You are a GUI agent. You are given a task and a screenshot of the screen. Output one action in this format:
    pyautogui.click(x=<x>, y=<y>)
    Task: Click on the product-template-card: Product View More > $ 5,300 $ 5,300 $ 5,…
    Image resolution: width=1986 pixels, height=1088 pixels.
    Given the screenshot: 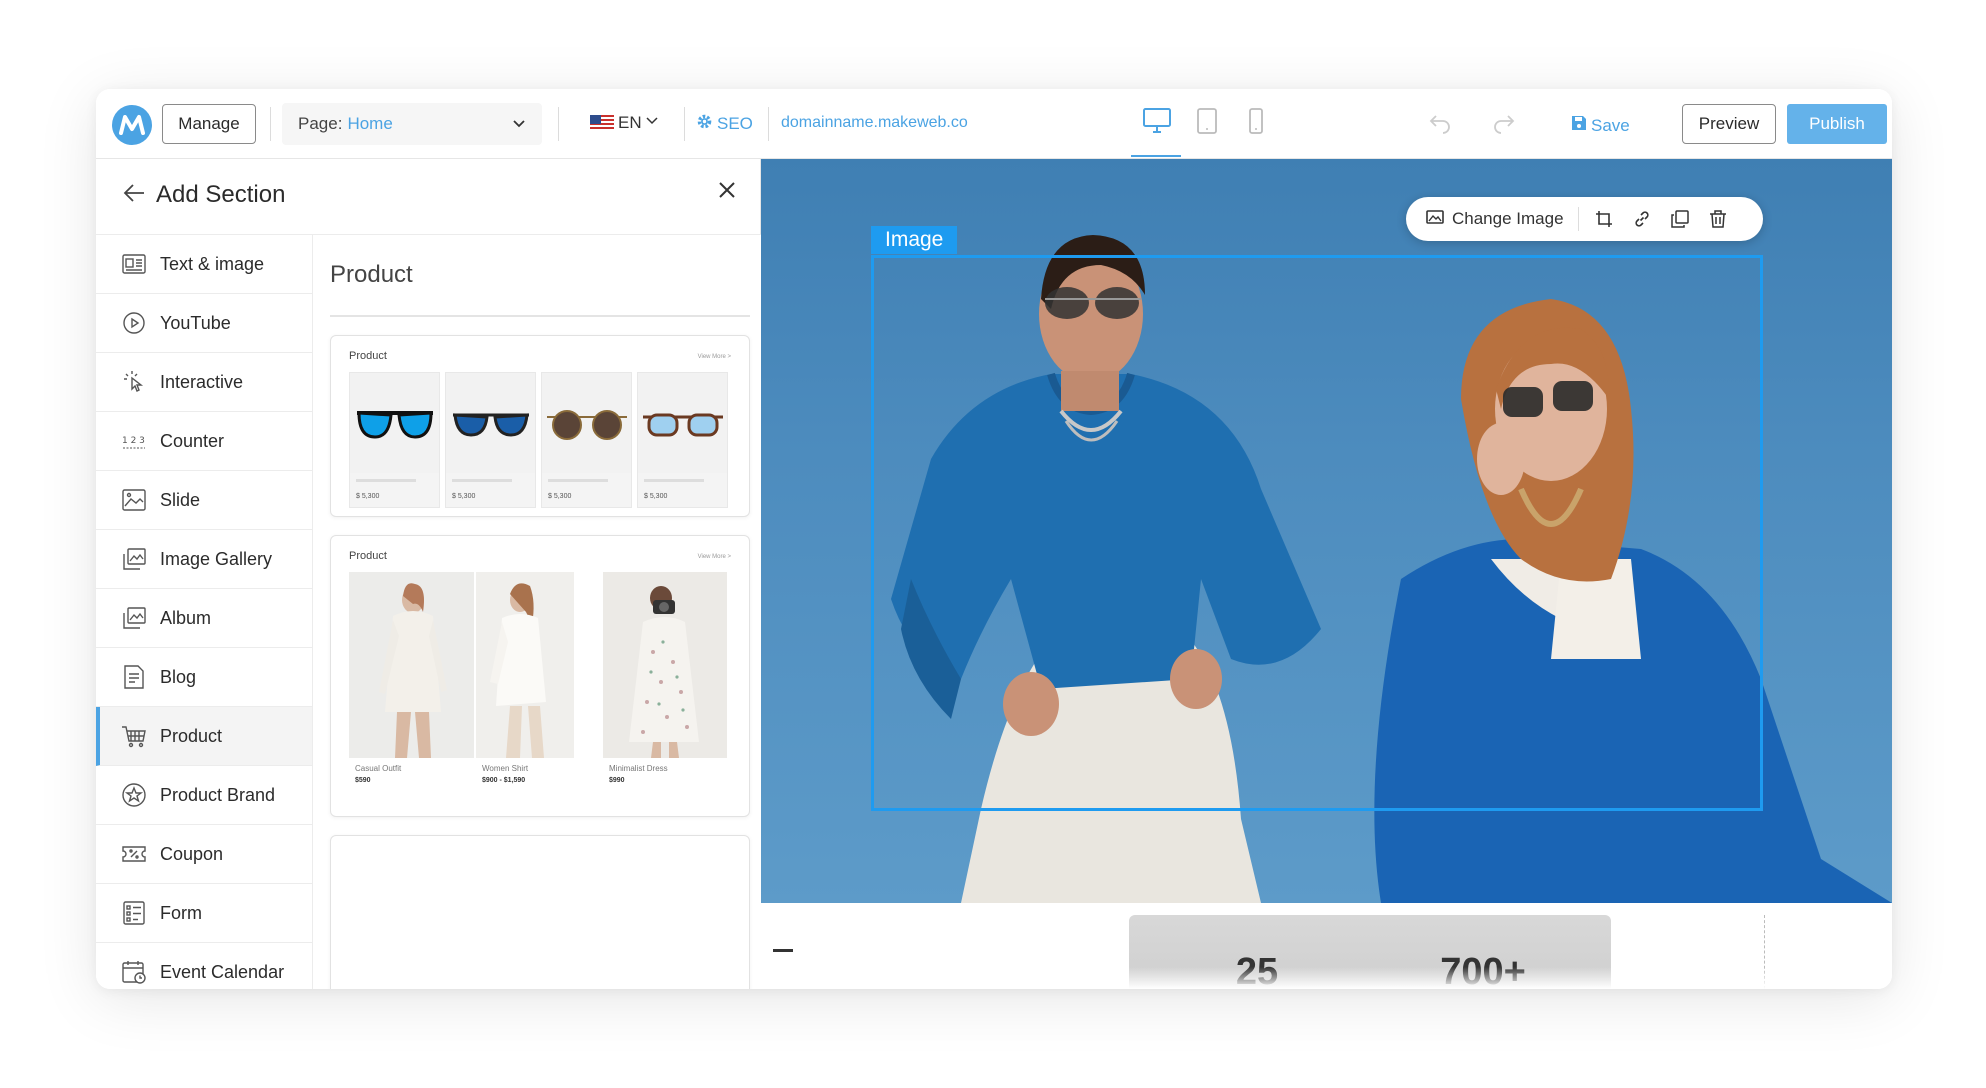 What is the action you would take?
    pyautogui.click(x=540, y=426)
    